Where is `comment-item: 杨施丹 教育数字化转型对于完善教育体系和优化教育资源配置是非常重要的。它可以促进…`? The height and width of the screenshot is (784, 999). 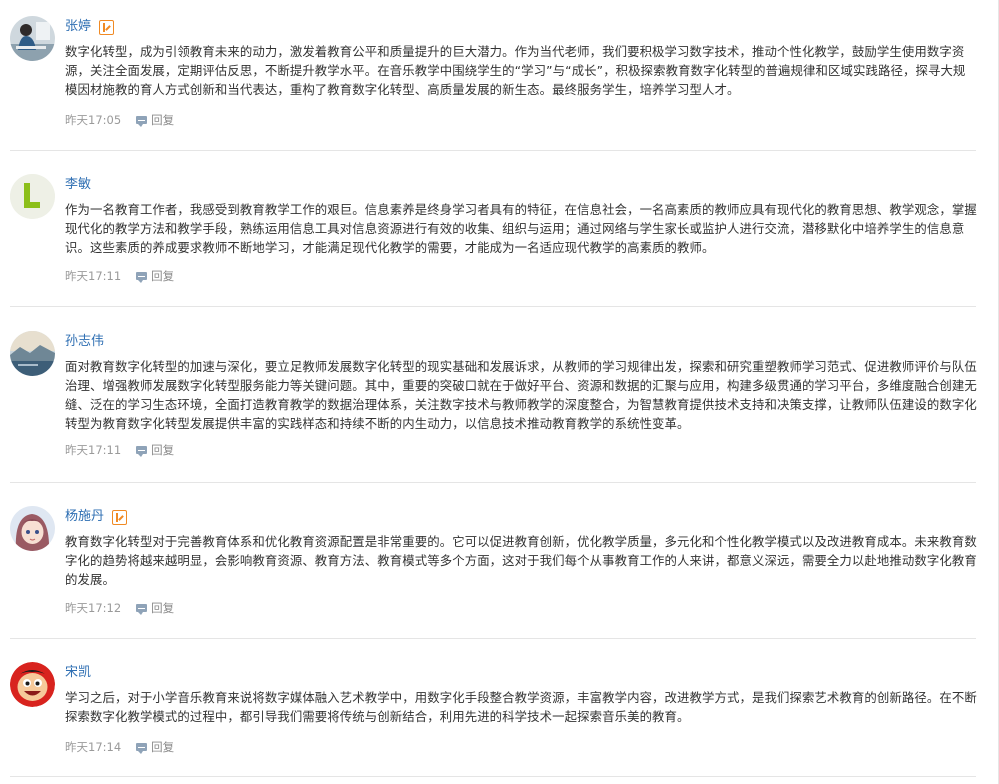 comment-item: 杨施丹 教育数字化转型对于完善教育体系和优化教育资源配置是非常重要的。它可以促进… is located at coordinates (499, 561).